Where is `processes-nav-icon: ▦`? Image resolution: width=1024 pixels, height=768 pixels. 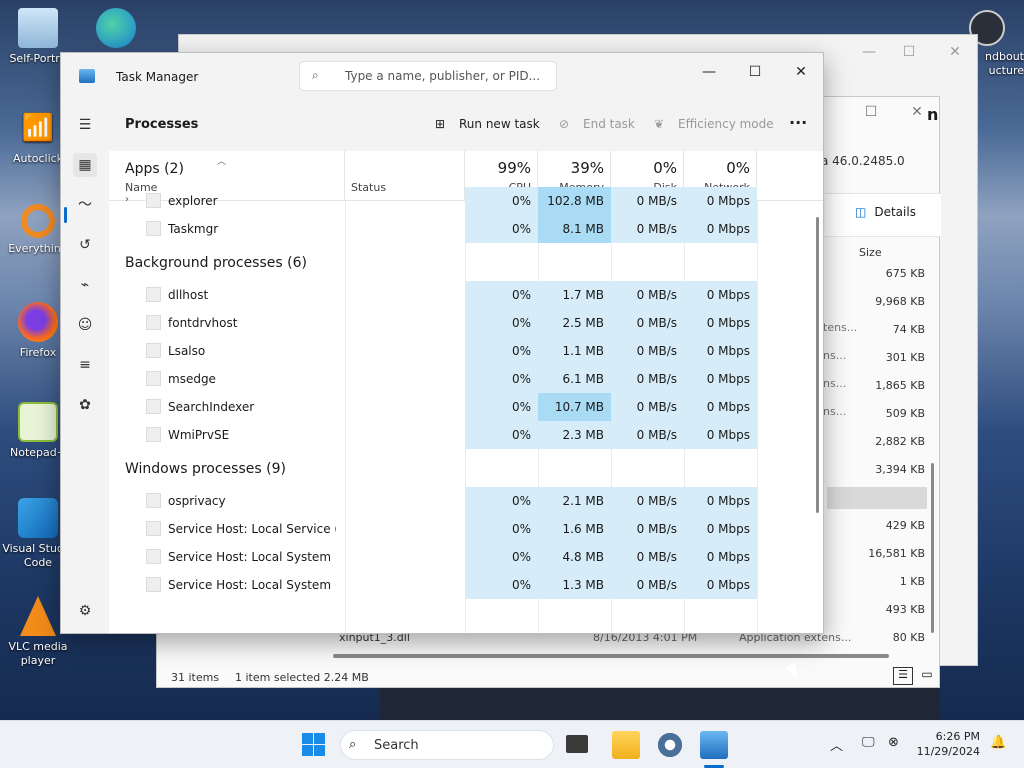 processes-nav-icon: ▦ is located at coordinates (85, 165).